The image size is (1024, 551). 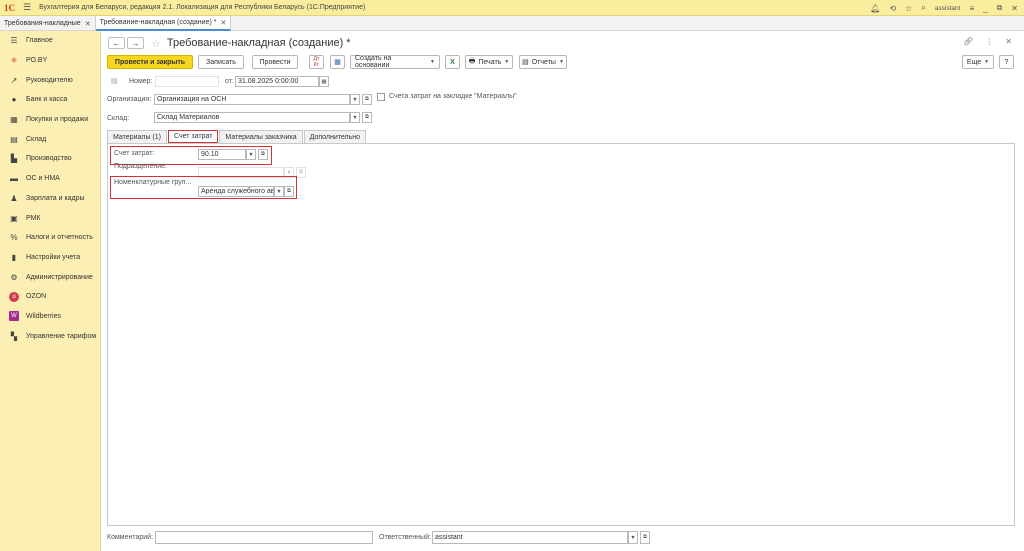 What do you see at coordinates (337, 62) in the screenshot?
I see `structure-button: ▦` at bounding box center [337, 62].